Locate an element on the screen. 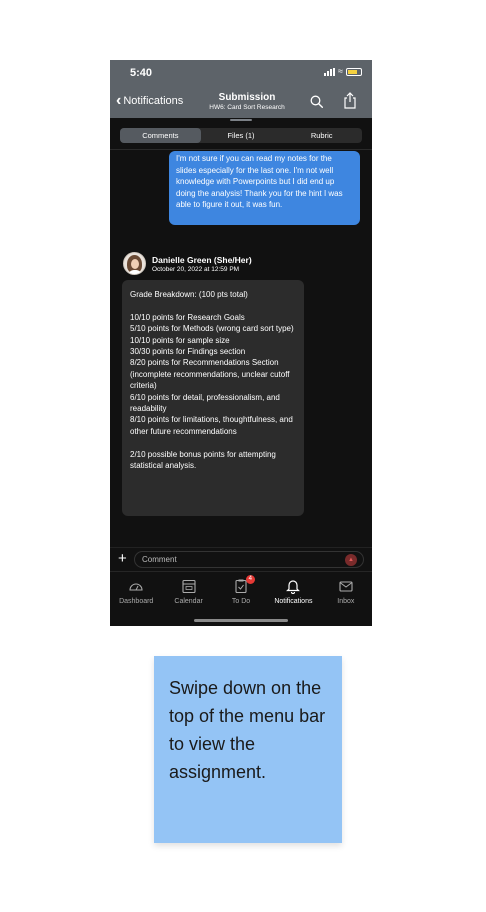 The width and height of the screenshot is (486, 912). share-icon is located at coordinates (350, 100).